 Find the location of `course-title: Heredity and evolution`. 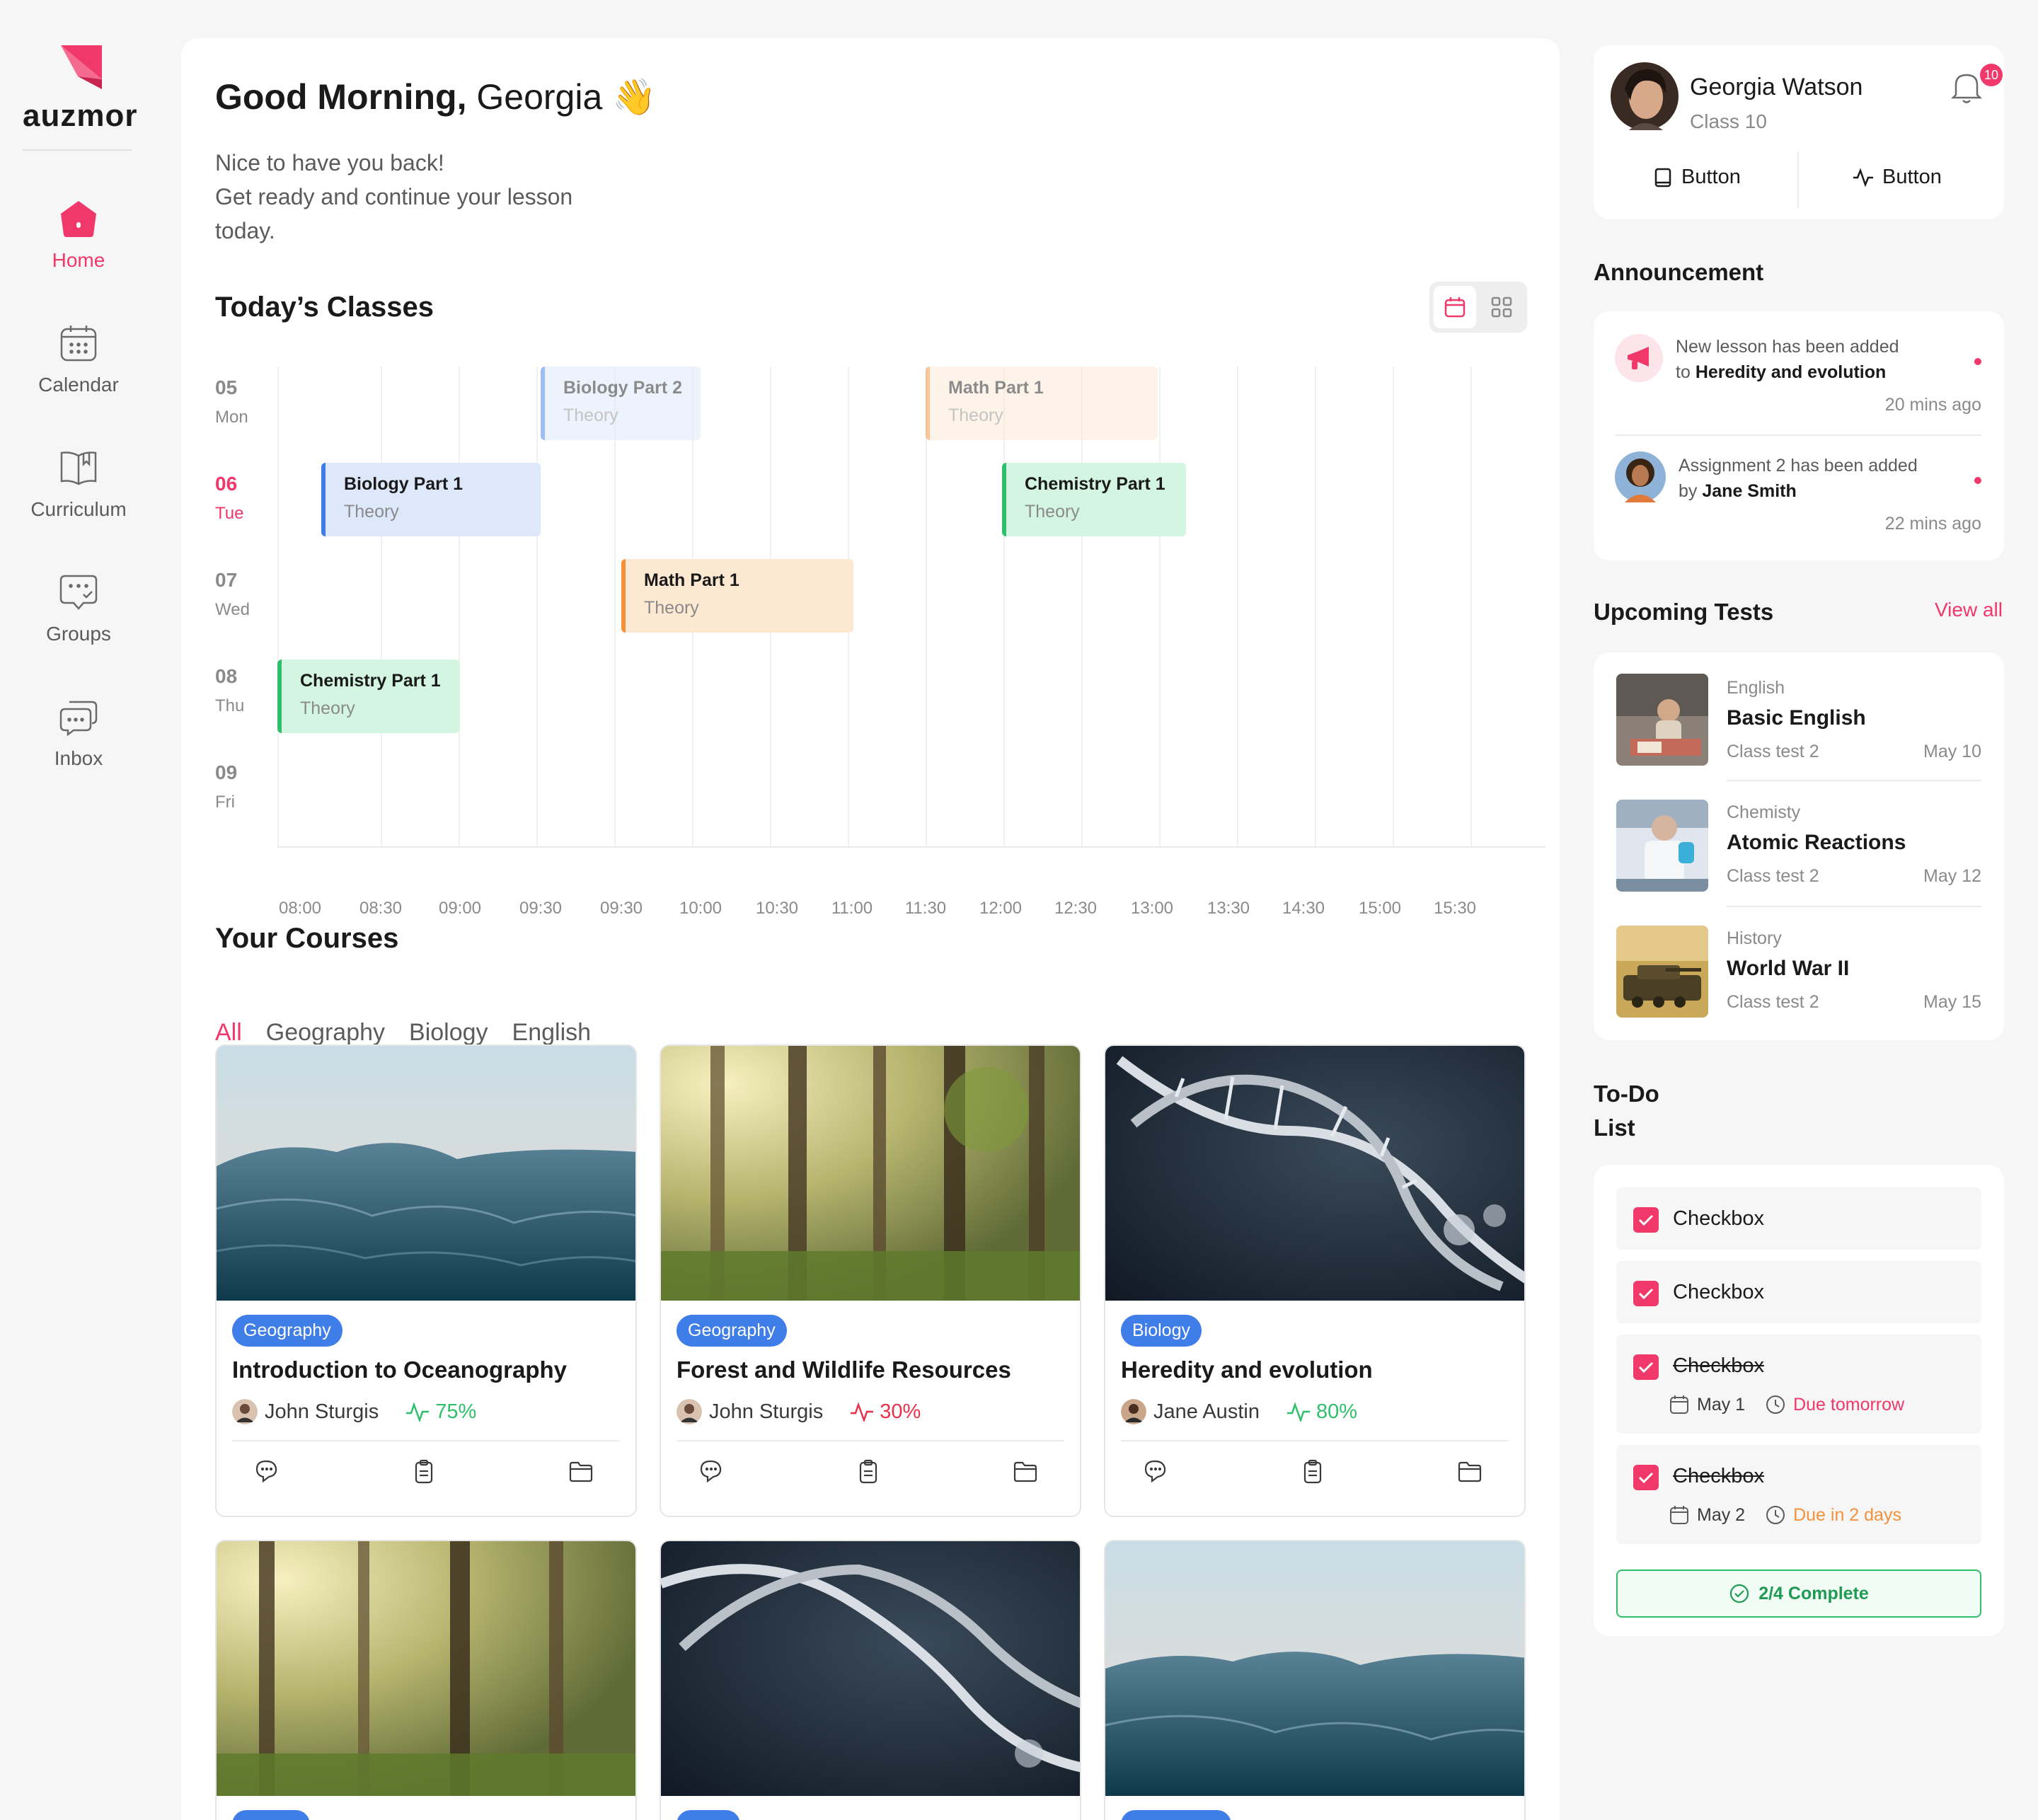

course-title: Heredity and evolution is located at coordinates (1315, 1370).